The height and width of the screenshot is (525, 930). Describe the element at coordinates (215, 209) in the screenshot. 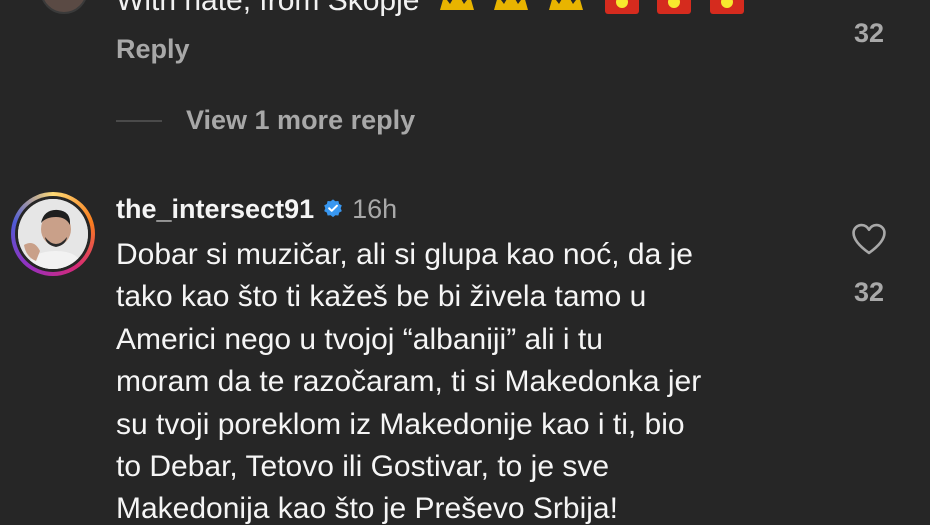

I see `username-link: the_intersect91` at that location.